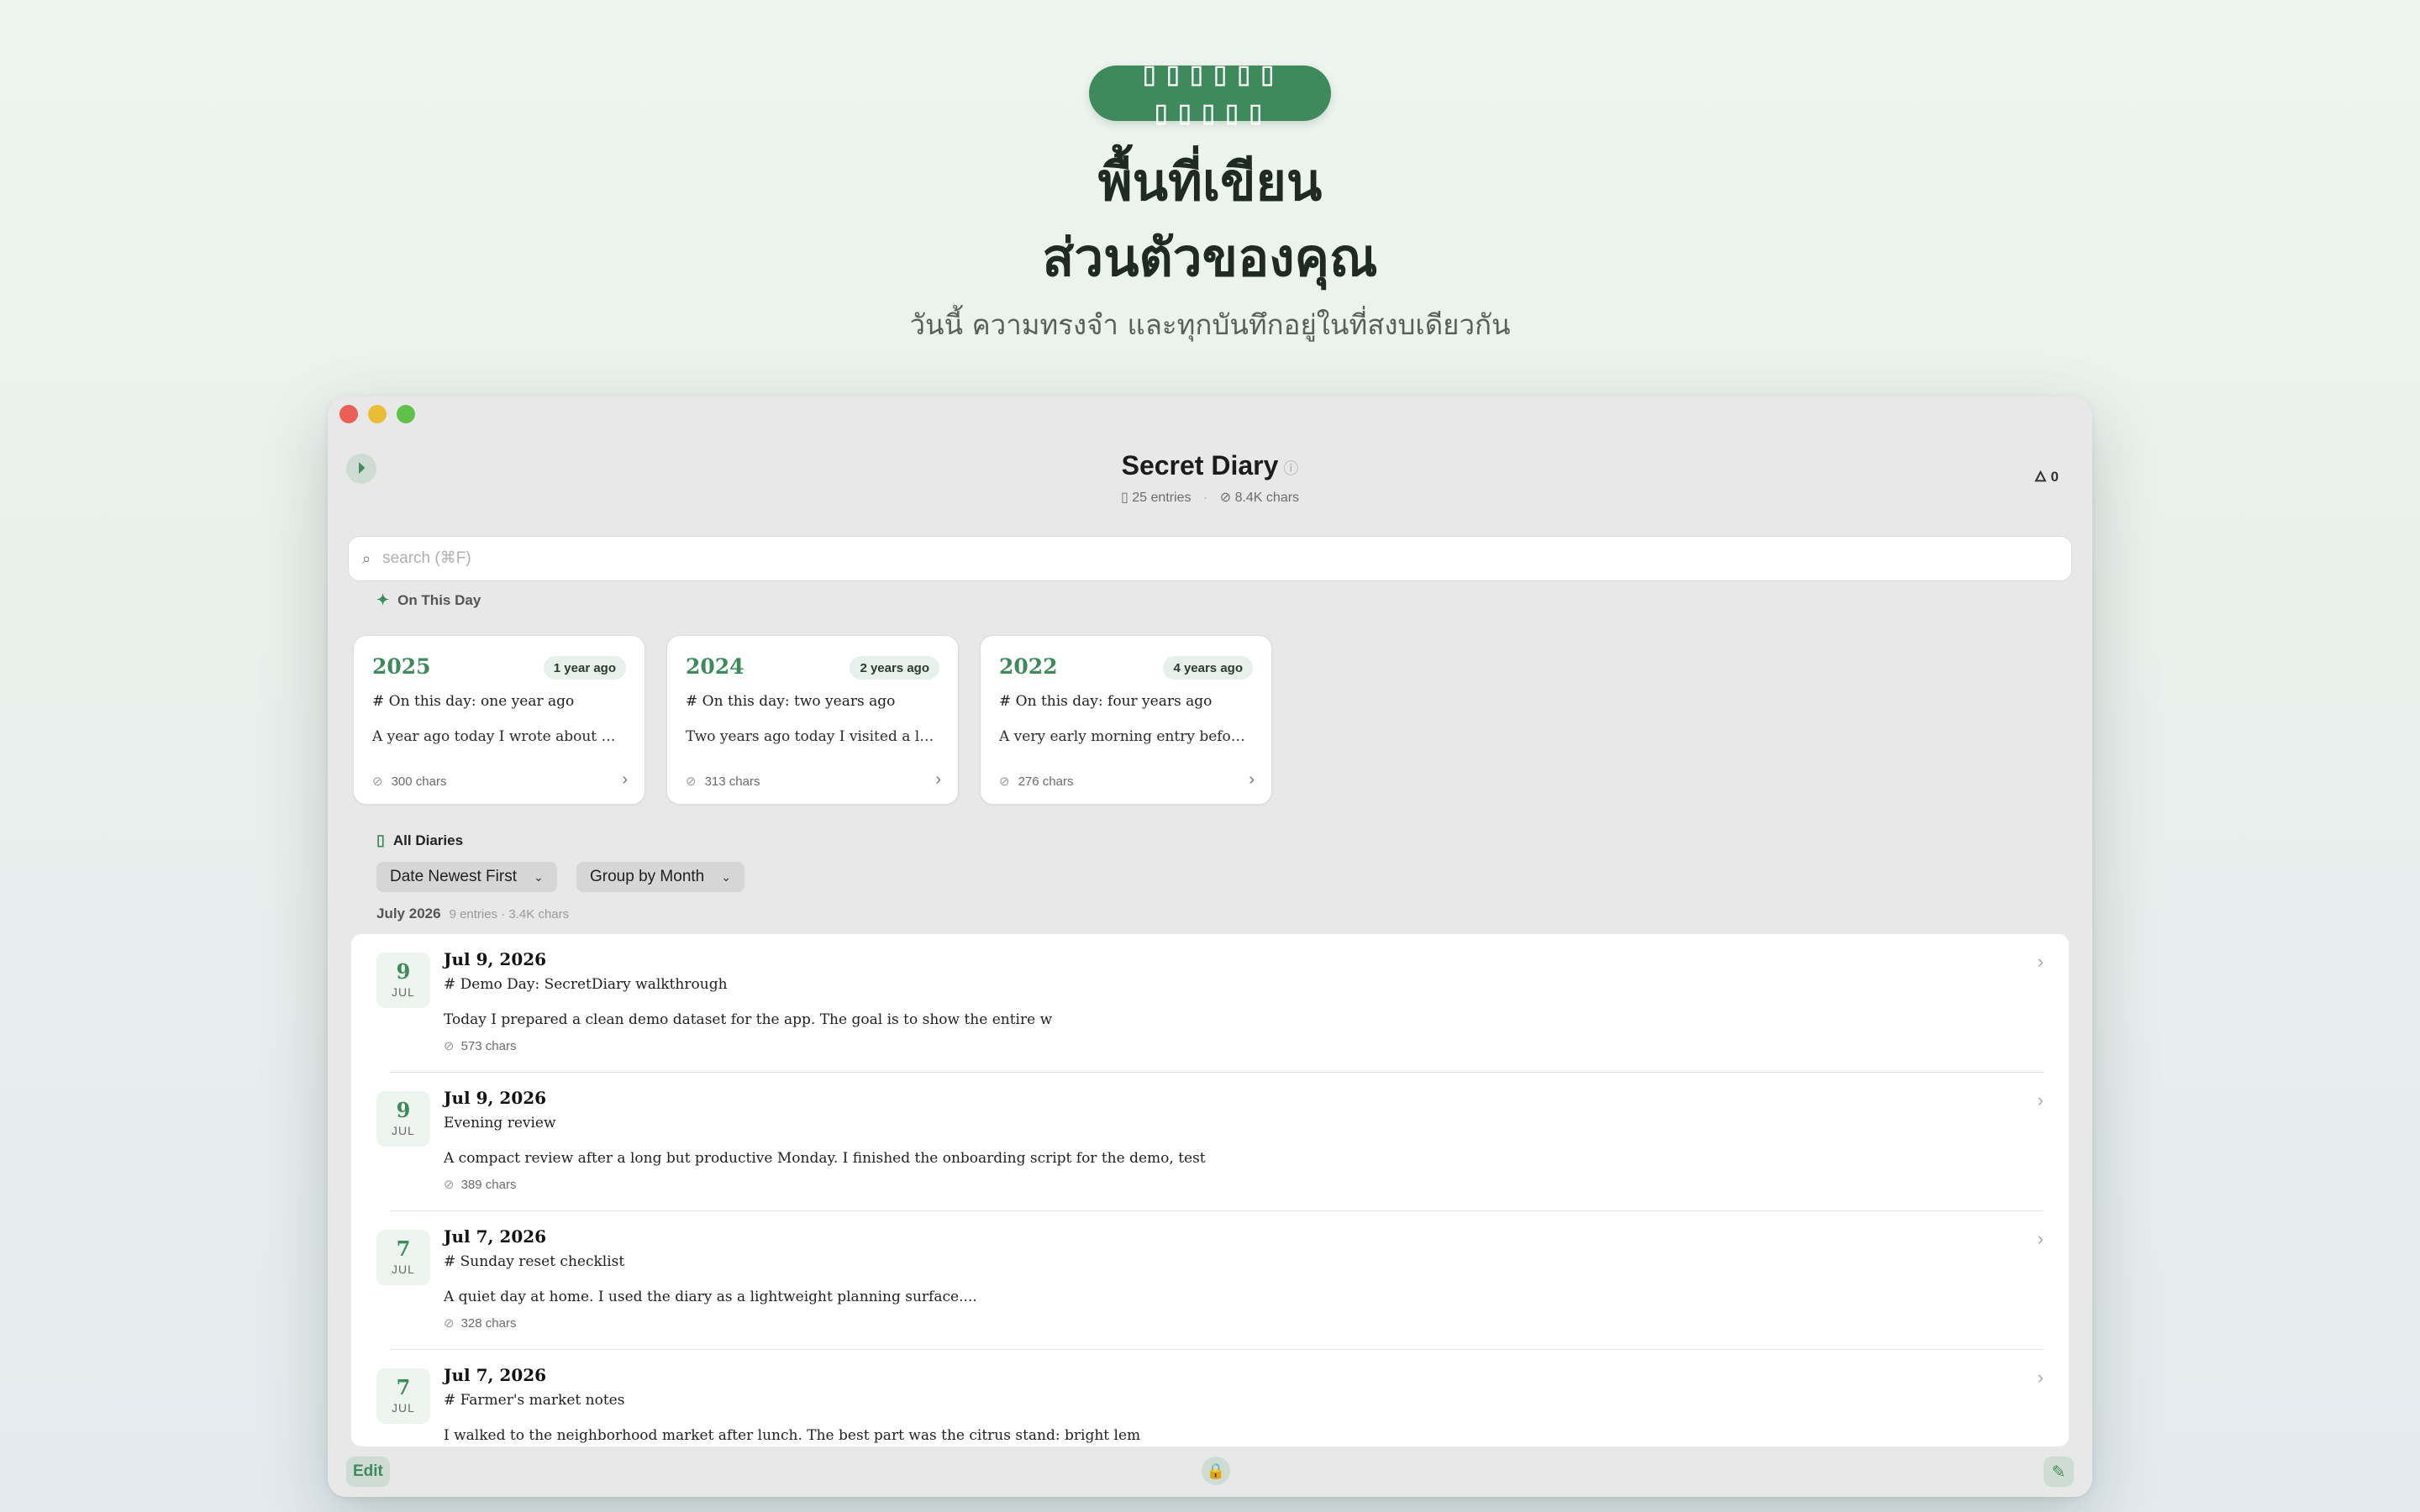 The width and height of the screenshot is (2420, 1512). What do you see at coordinates (2046, 475) in the screenshot?
I see `streak-counter: 🜂 0` at bounding box center [2046, 475].